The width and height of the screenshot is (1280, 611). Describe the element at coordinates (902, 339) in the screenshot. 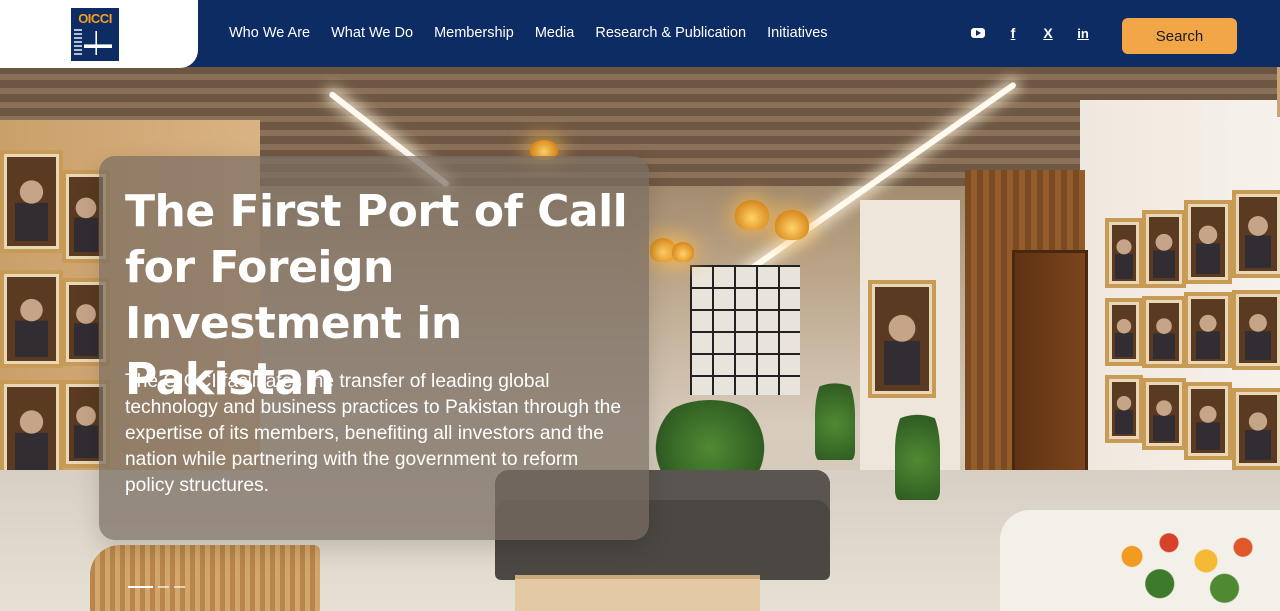

I see `portrait-wall-grid` at that location.